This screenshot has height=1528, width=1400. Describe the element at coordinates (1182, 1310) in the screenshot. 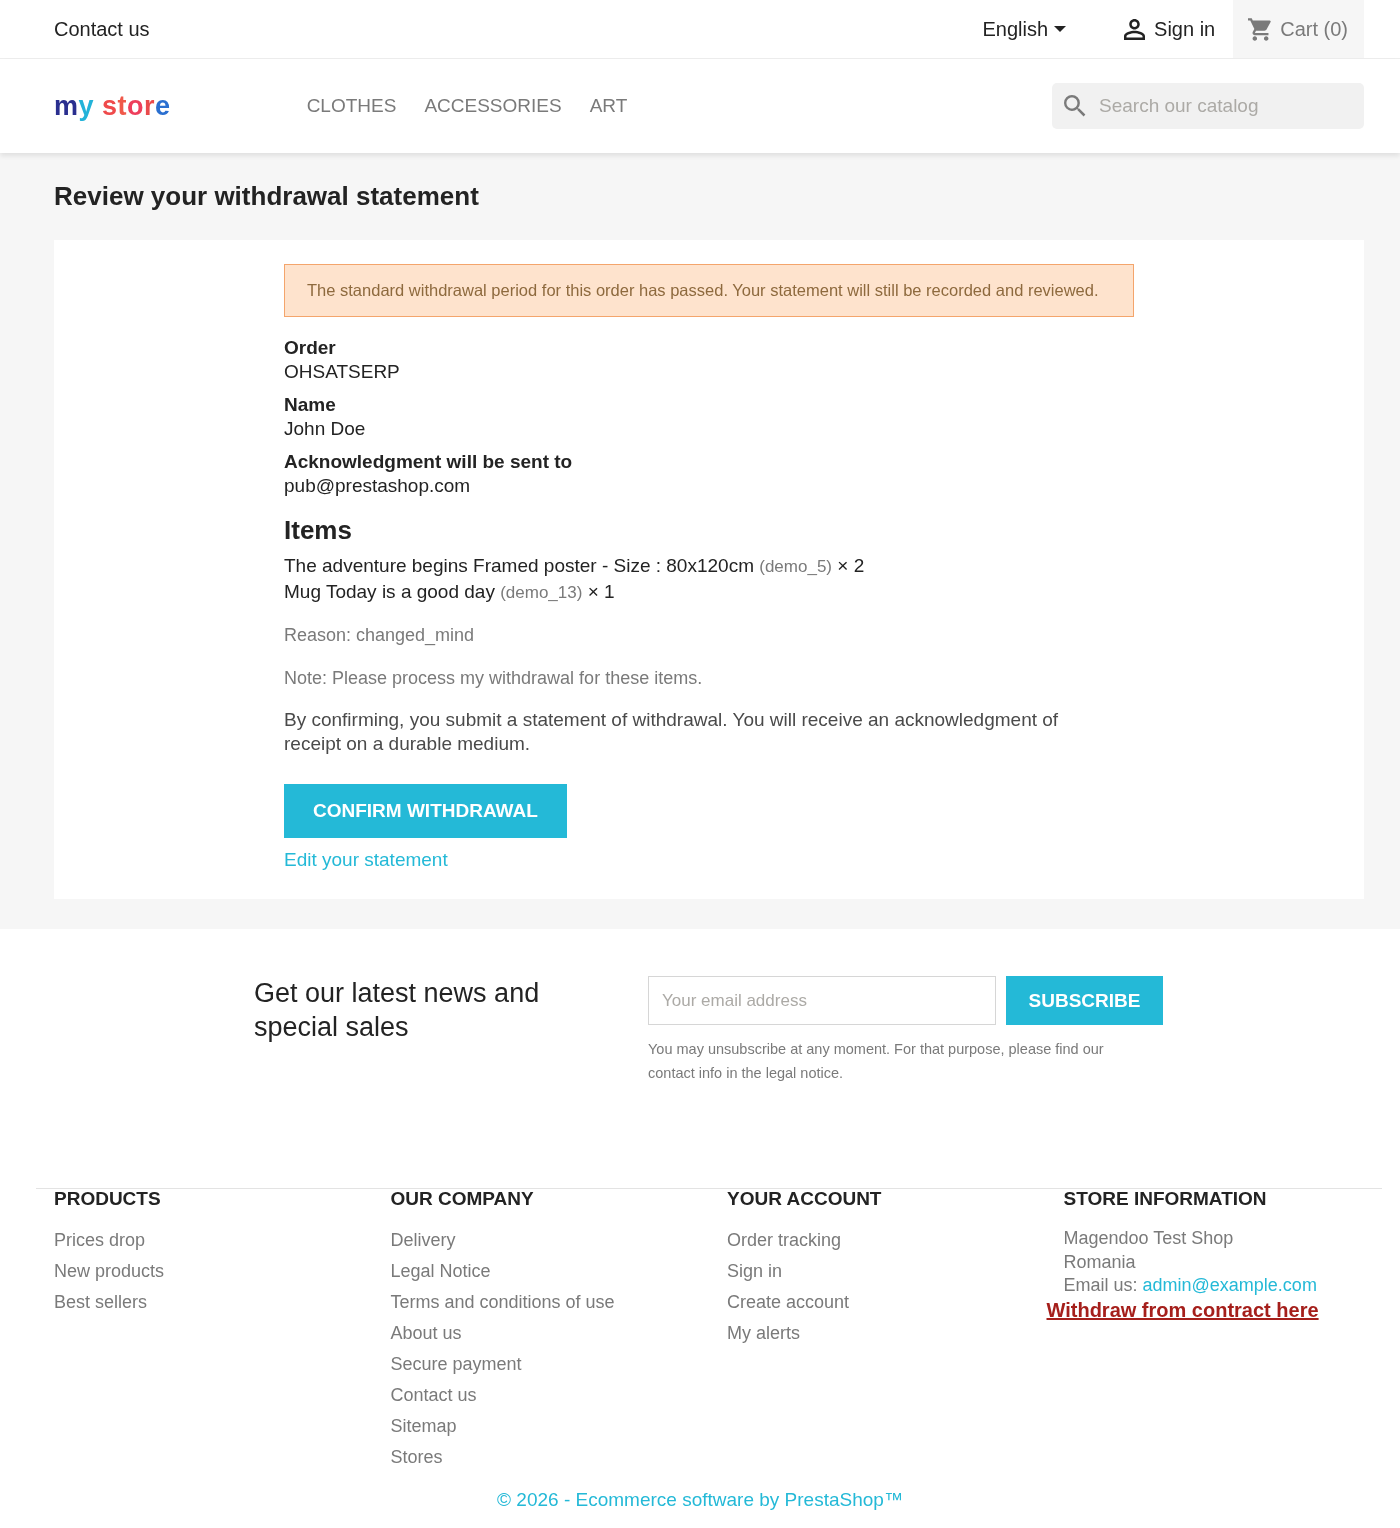

I see `withdraw-link: Withdraw from contract here` at that location.